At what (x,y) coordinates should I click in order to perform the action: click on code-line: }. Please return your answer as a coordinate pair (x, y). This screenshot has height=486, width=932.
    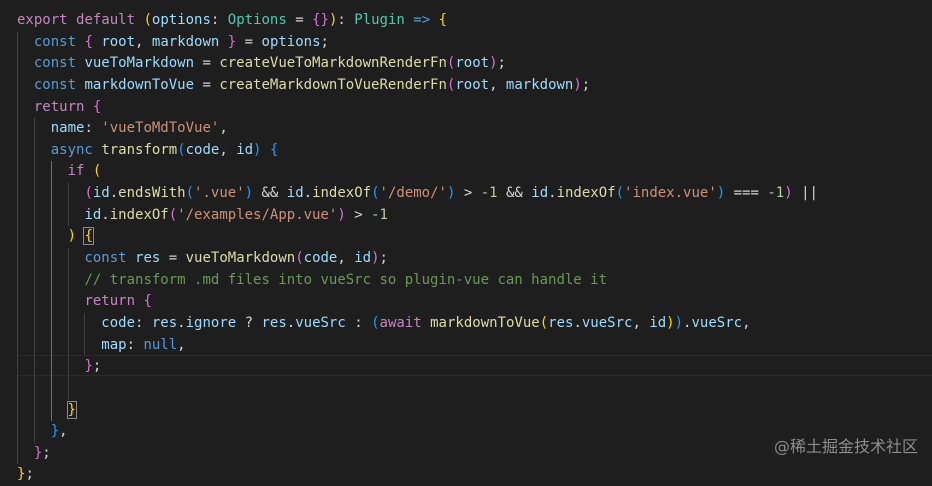
    Looking at the image, I should click on (417, 410).